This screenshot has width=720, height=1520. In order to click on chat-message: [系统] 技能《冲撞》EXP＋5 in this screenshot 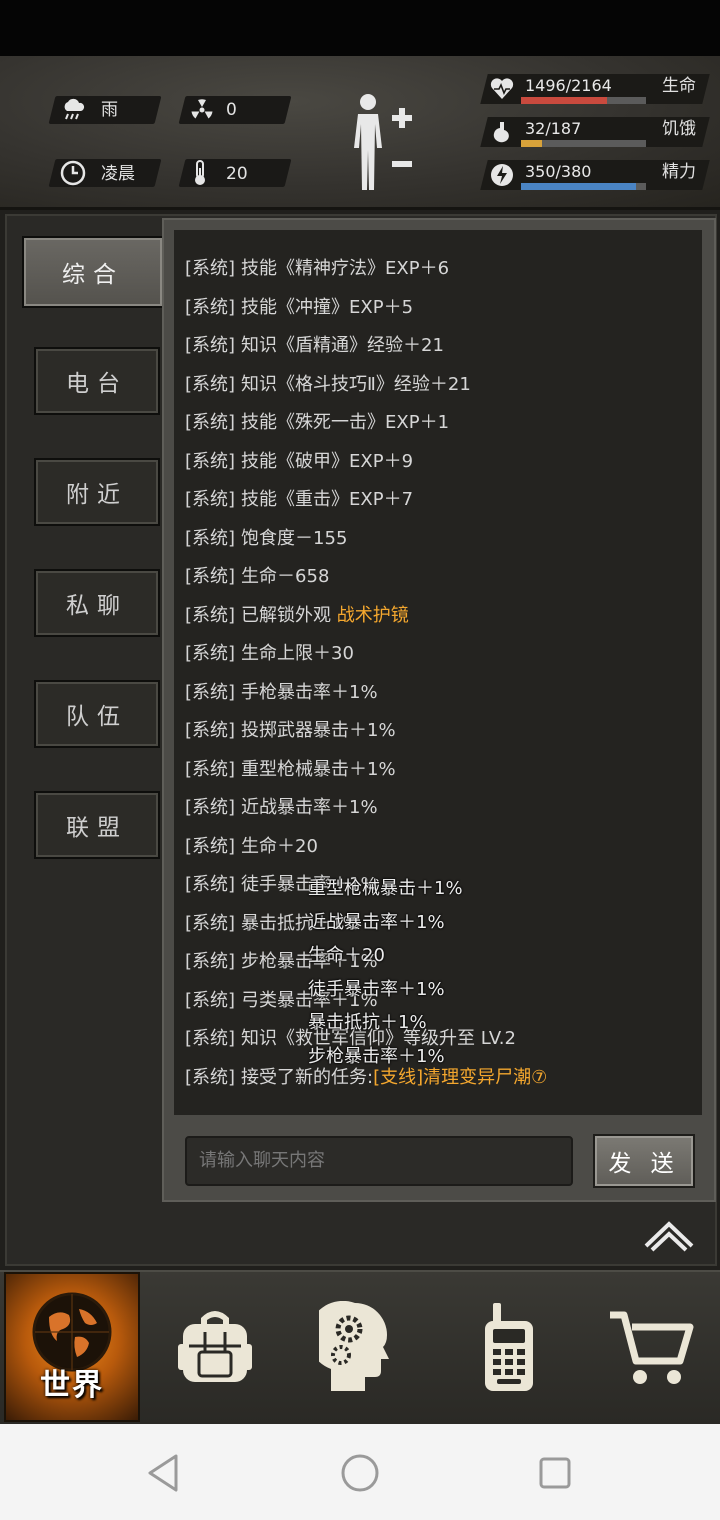, I will do `click(299, 308)`.